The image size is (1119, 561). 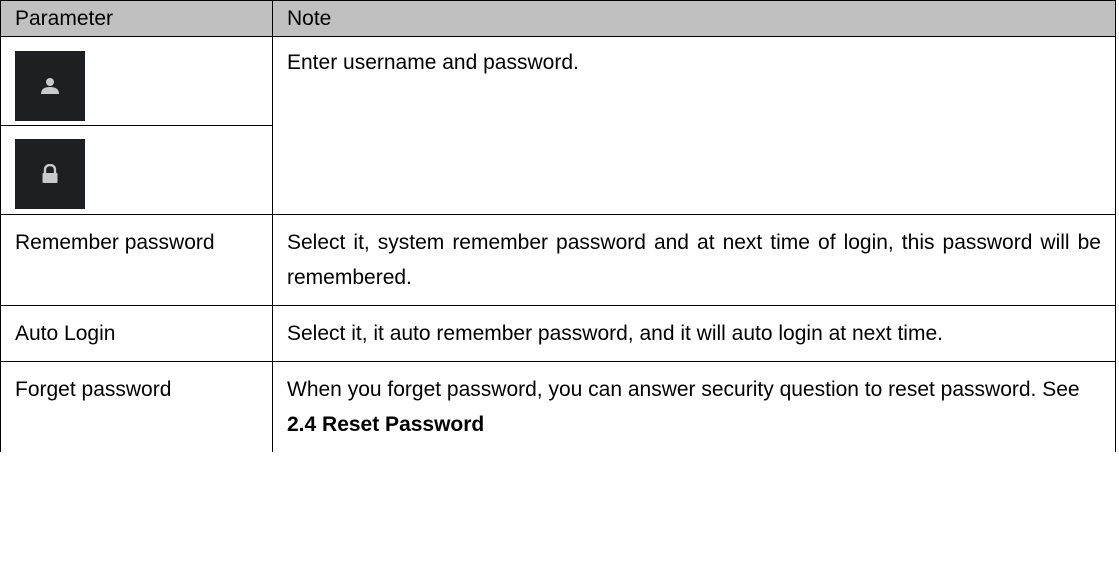 I want to click on table-header-row: Parameter Note, so click(x=558, y=18).